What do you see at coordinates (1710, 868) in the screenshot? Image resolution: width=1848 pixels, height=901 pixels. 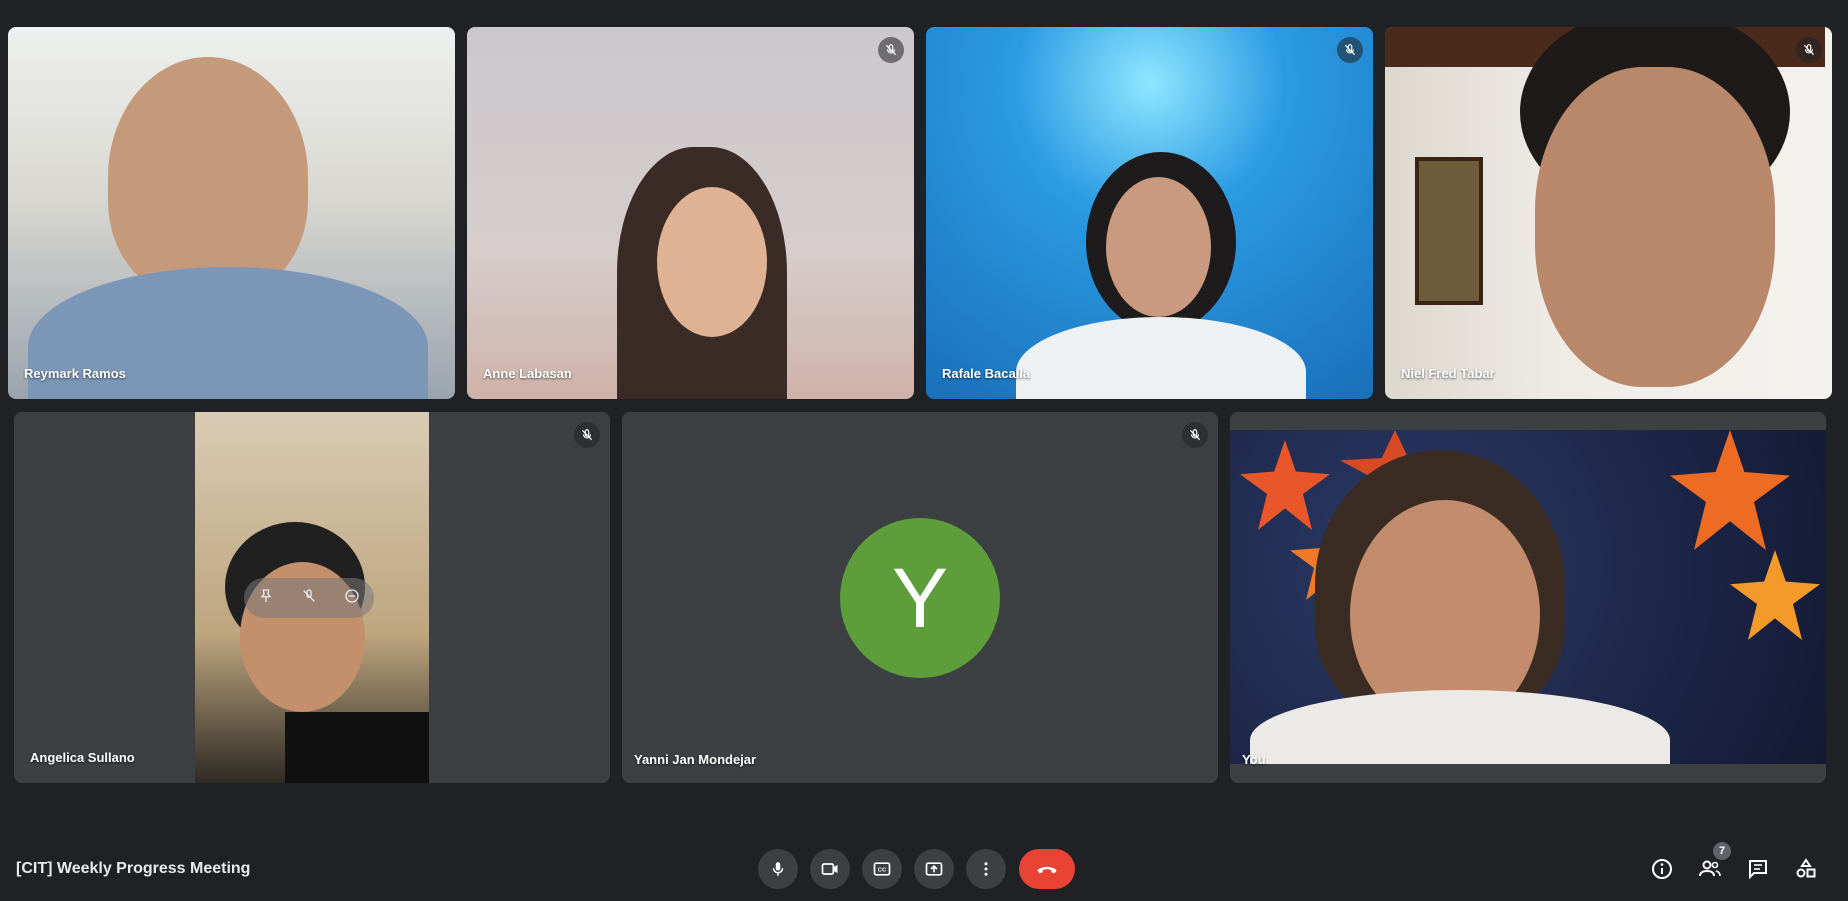 I see `people-icon` at bounding box center [1710, 868].